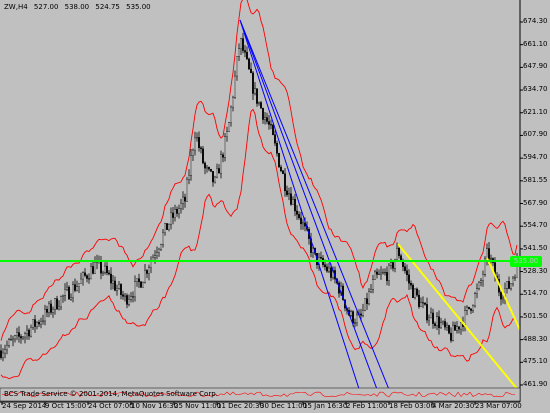 Image resolution: width=550 pixels, height=413 pixels. What do you see at coordinates (284, 406) in the screenshot?
I see `time-axis-label: 30 Dec 11:00` at bounding box center [284, 406].